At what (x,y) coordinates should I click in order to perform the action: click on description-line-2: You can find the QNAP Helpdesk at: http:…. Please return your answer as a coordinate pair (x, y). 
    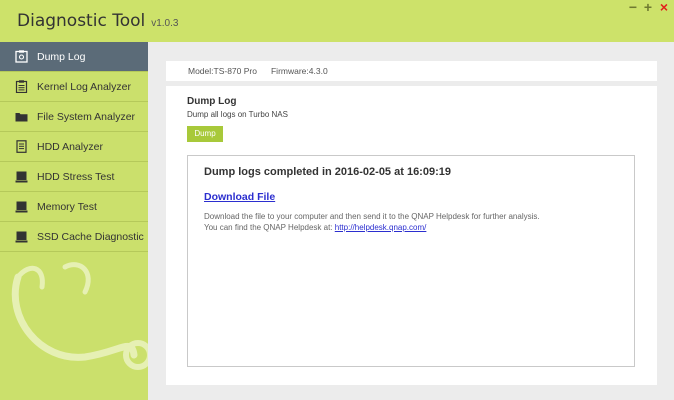
    Looking at the image, I should click on (315, 227).